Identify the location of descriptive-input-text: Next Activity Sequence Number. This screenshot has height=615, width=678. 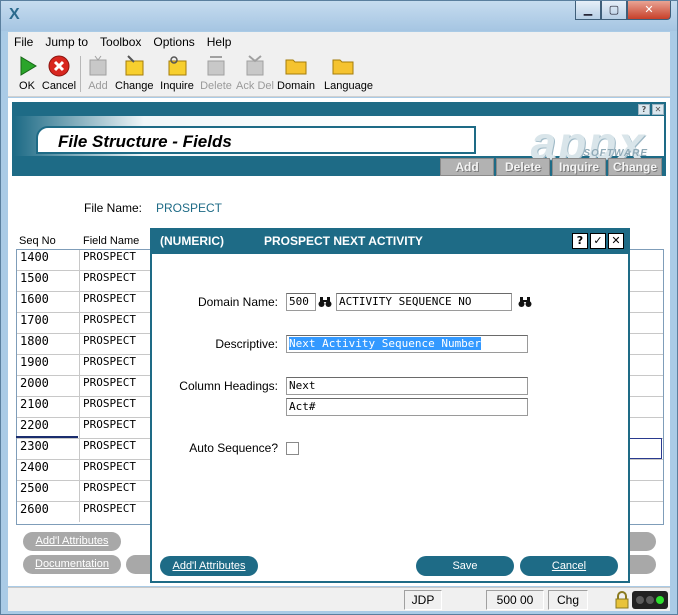
(385, 343).